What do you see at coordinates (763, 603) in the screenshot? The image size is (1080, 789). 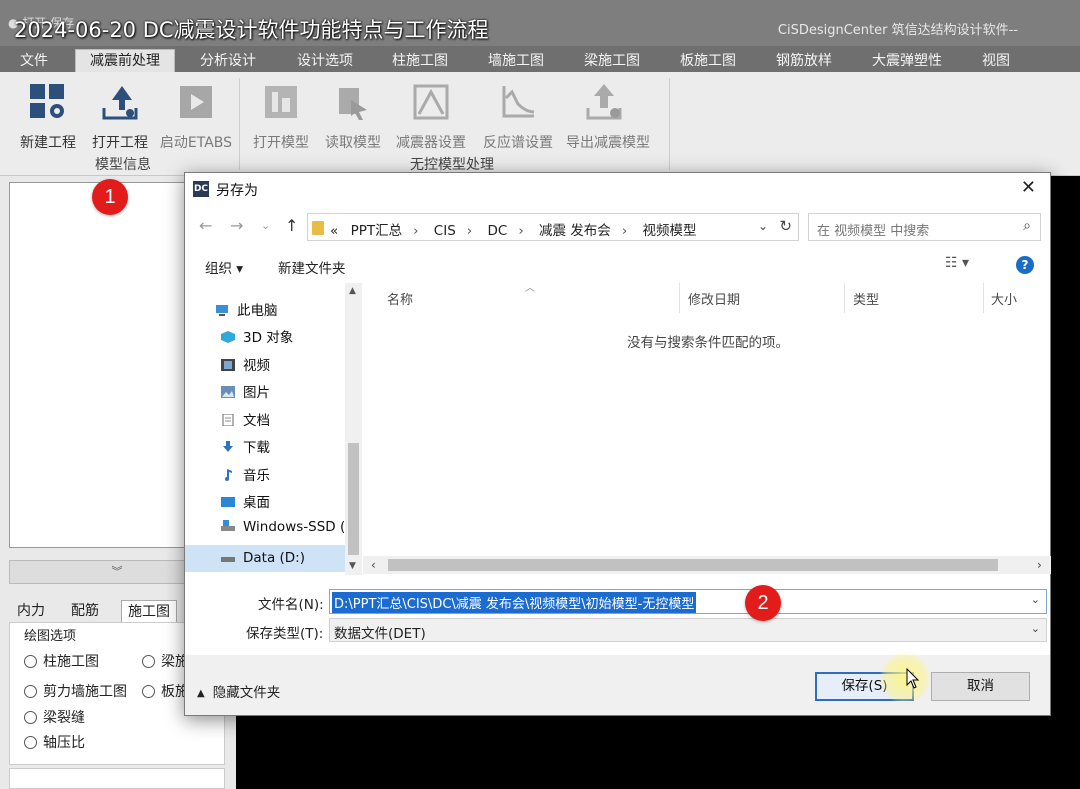 I see `step-badge-2: 2` at bounding box center [763, 603].